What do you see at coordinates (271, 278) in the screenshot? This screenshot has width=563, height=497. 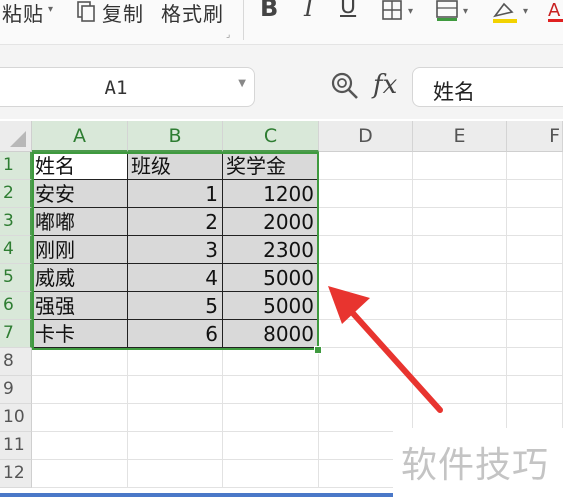 I see `cell-c5: 5000` at bounding box center [271, 278].